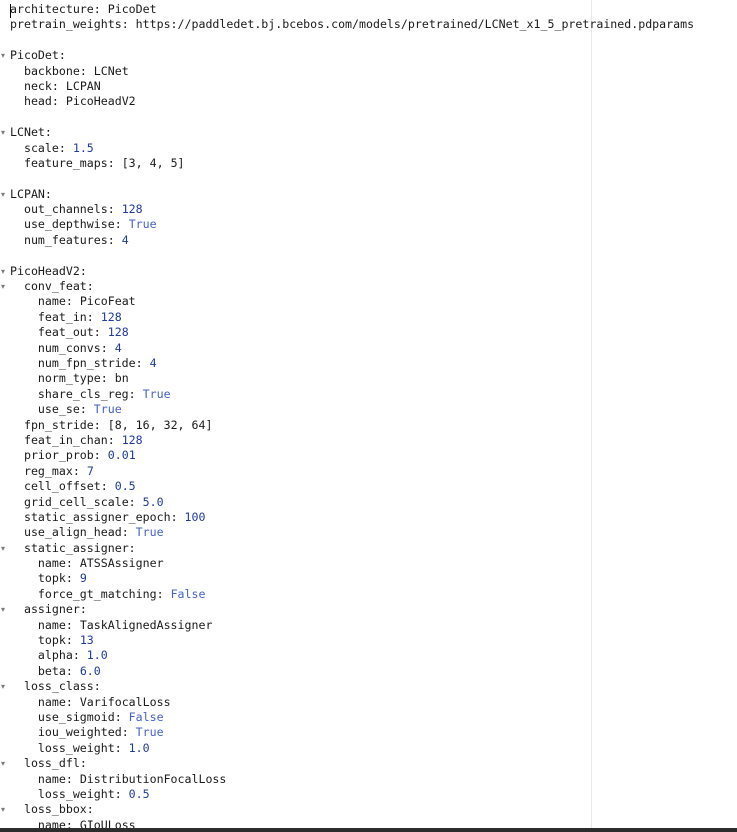  What do you see at coordinates (65, 332) in the screenshot?
I see `yaml-key: feat_out` at bounding box center [65, 332].